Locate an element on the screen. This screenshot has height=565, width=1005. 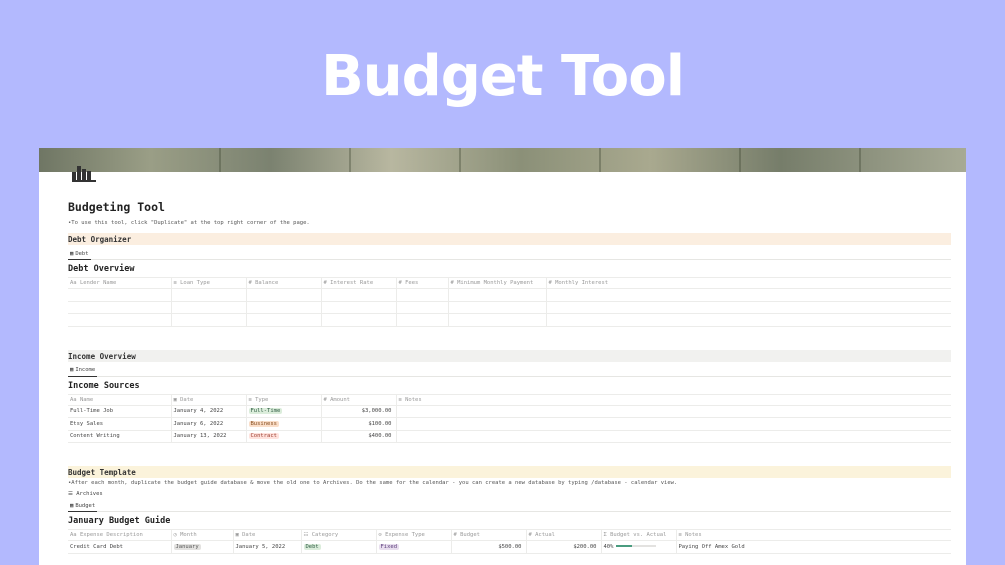
col-header: # Actual is located at coordinates (563, 535).